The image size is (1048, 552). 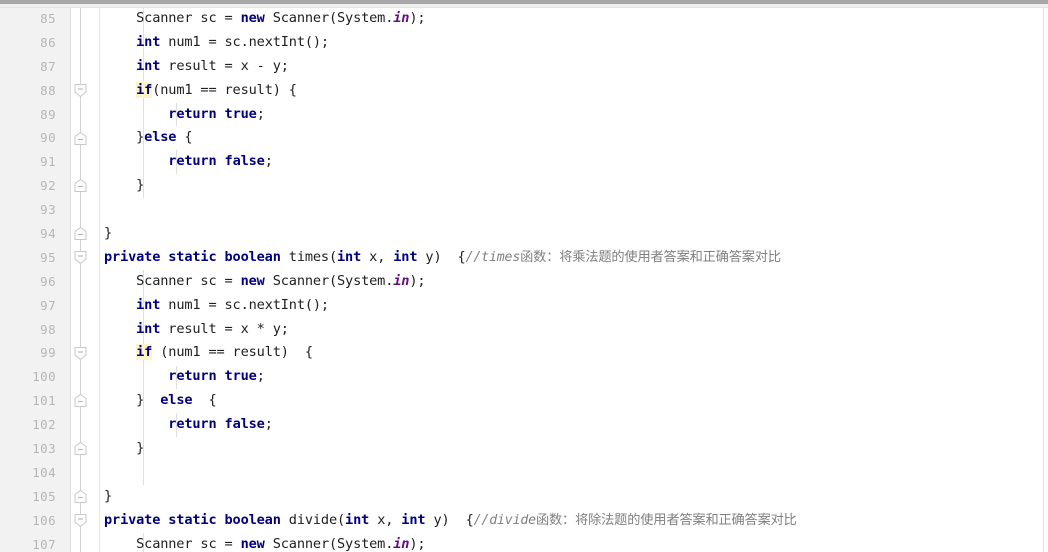 What do you see at coordinates (28, 186) in the screenshot?
I see `line-number: 92` at bounding box center [28, 186].